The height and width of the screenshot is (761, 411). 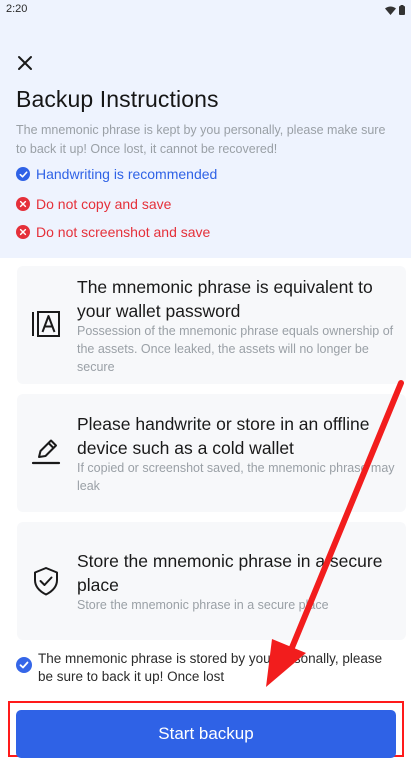 What do you see at coordinates (123, 232) in the screenshot?
I see `note-text: Do not screenshot and save` at bounding box center [123, 232].